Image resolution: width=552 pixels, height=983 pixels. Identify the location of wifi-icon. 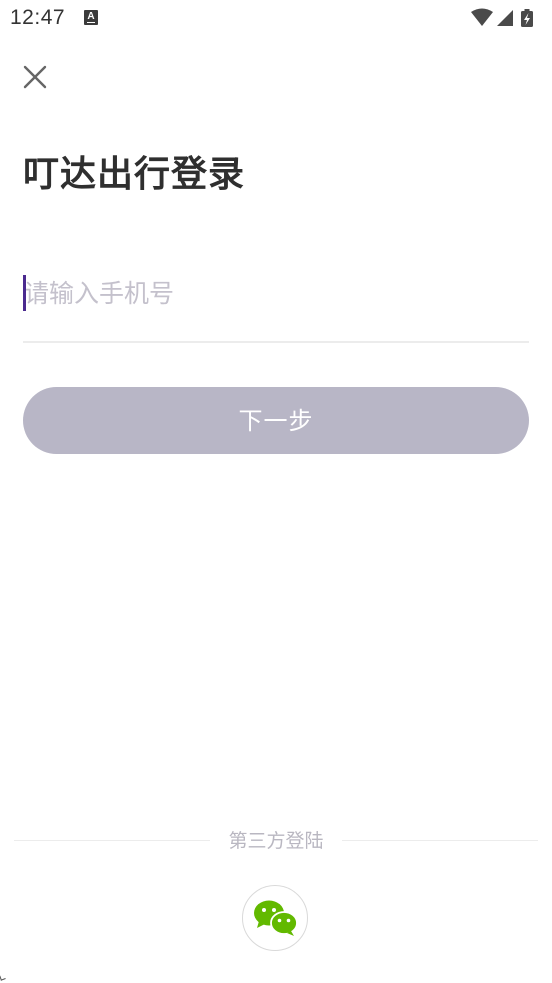
(482, 17).